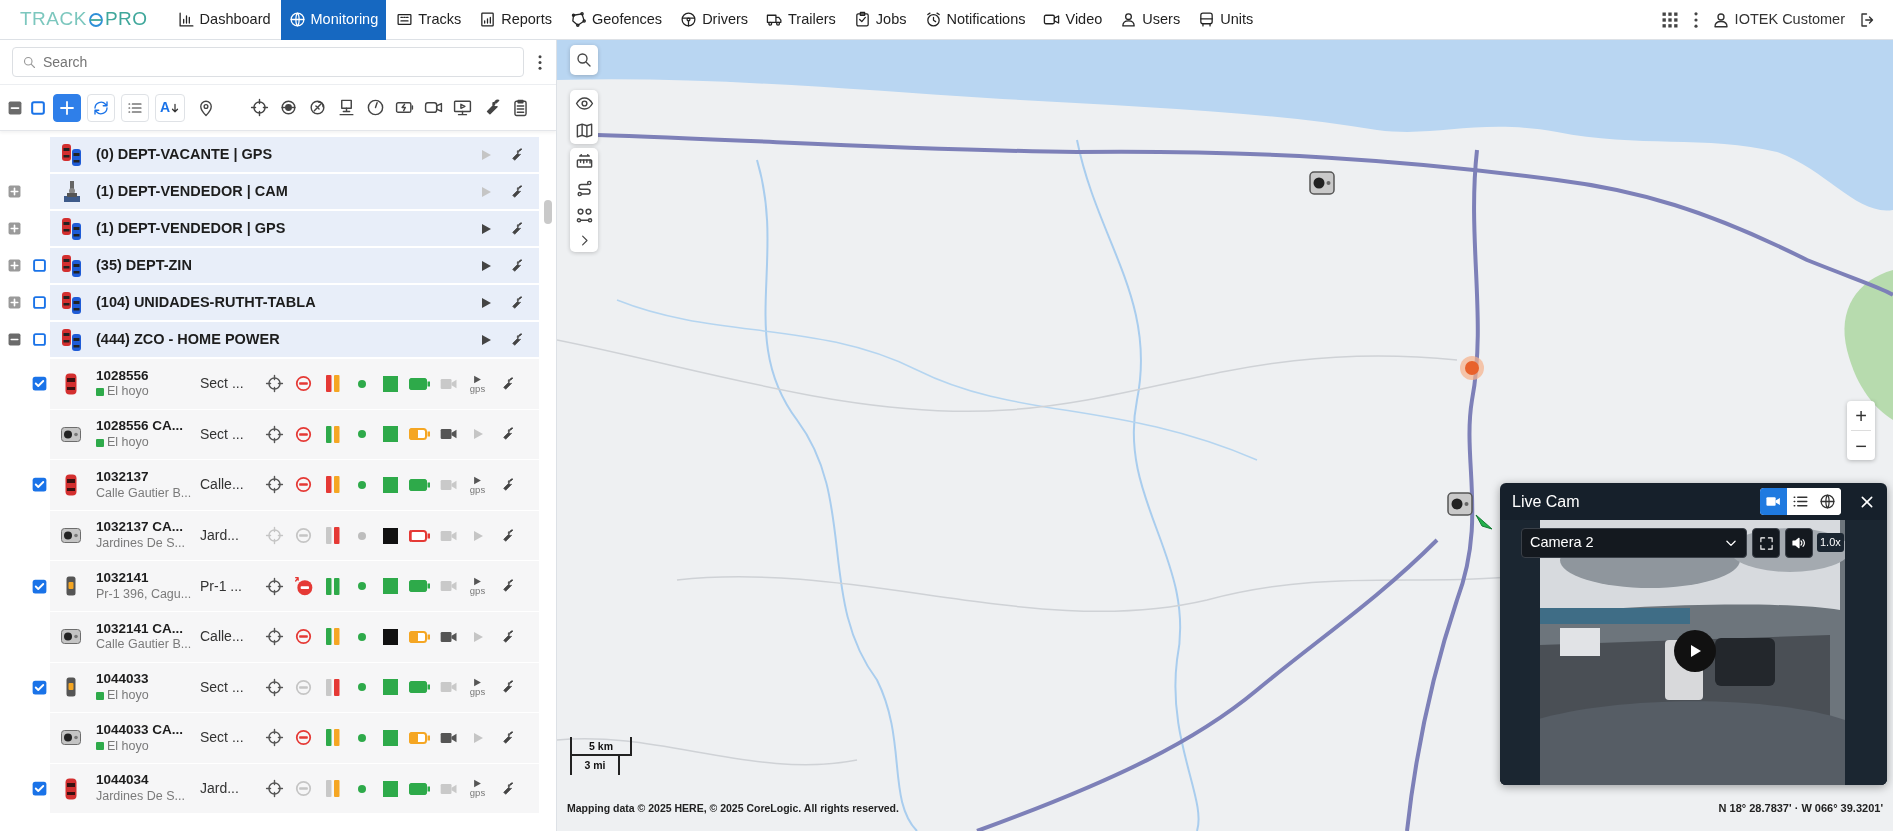  What do you see at coordinates (71, 434) in the screenshot?
I see `camera-icon` at bounding box center [71, 434].